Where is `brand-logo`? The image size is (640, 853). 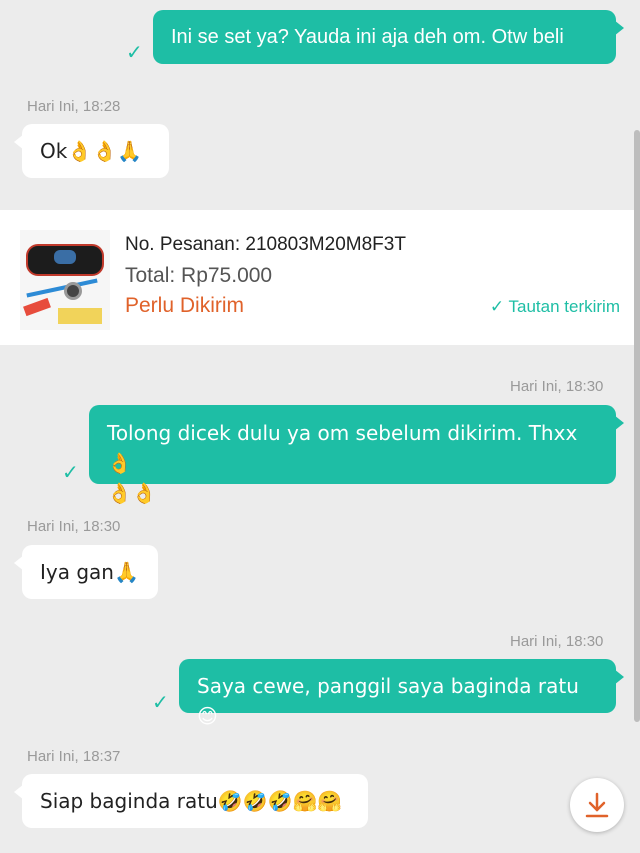 brand-logo is located at coordinates (65, 257).